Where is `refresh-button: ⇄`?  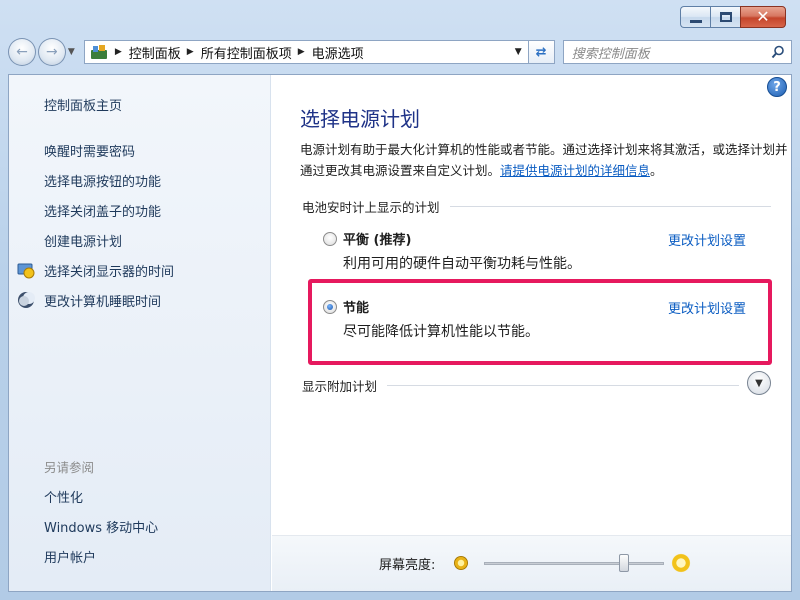
refresh-button: ⇄ is located at coordinates (541, 52).